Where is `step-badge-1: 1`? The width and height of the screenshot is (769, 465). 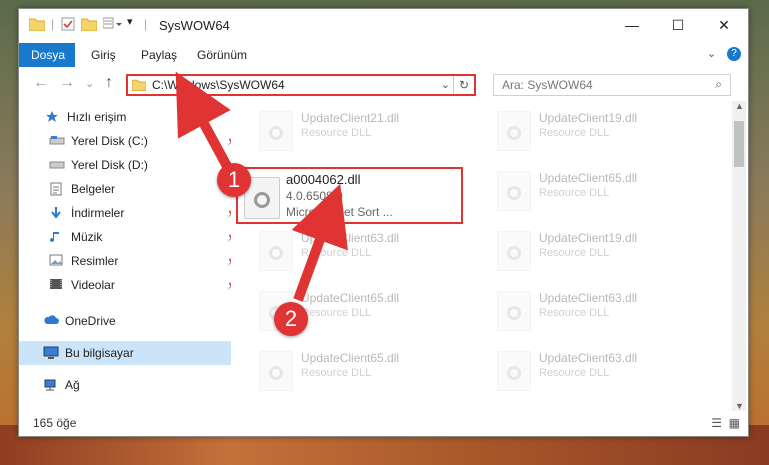 step-badge-1: 1 is located at coordinates (234, 180).